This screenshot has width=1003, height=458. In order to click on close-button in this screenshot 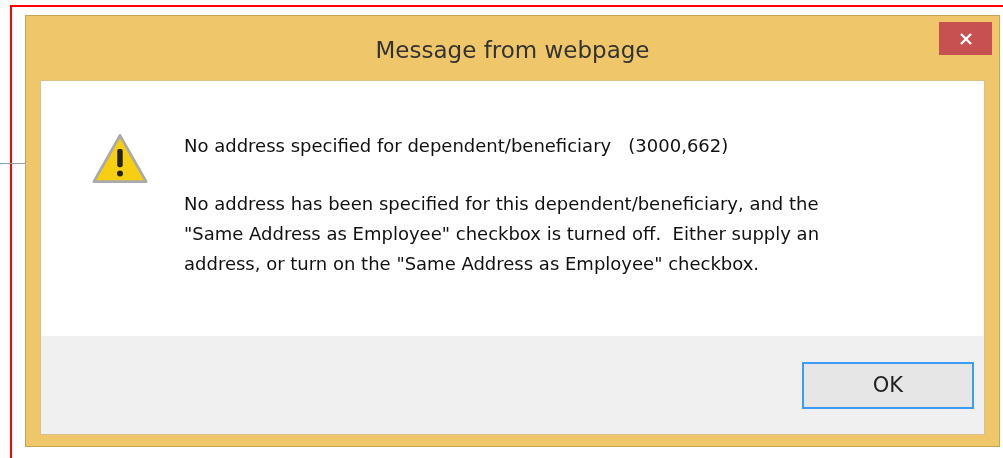, I will do `click(965, 38)`.